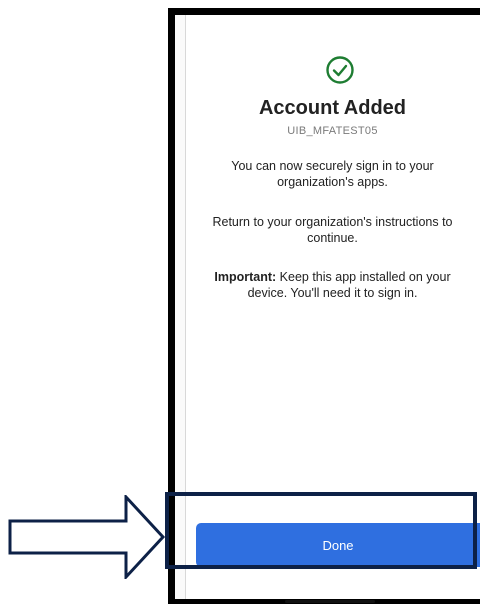 Image resolution: width=480 pixels, height=607 pixels. What do you see at coordinates (332, 108) in the screenshot?
I see `page-title: Account Added` at bounding box center [332, 108].